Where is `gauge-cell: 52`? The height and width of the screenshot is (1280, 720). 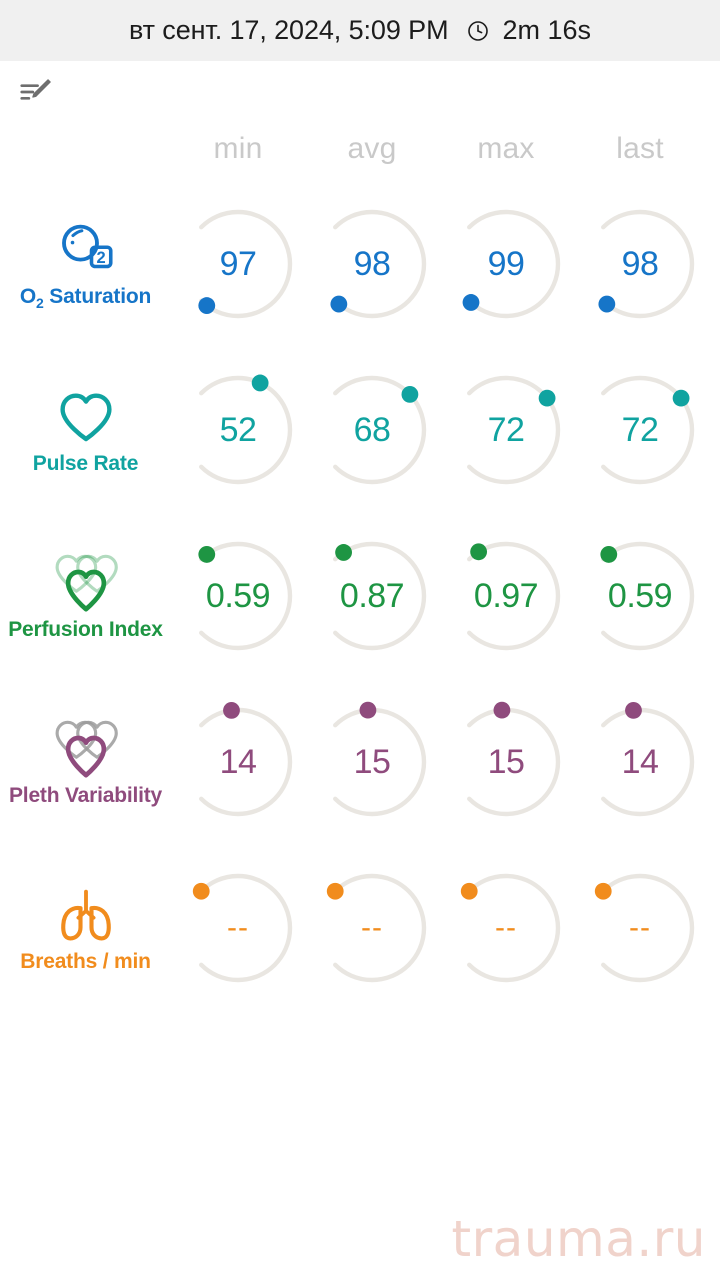
gauge-cell: 52 is located at coordinates (238, 430).